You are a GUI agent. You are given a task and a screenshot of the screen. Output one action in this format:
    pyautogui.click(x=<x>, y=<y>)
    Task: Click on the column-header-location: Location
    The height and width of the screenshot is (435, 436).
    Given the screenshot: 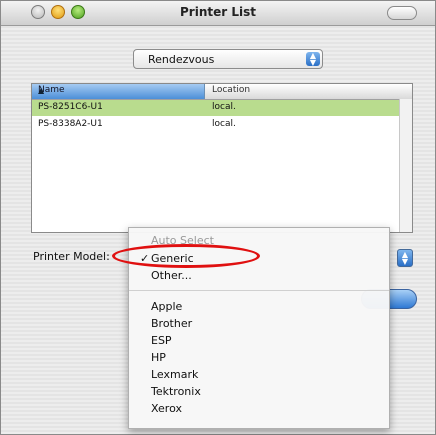 What is the action you would take?
    pyautogui.click(x=231, y=90)
    